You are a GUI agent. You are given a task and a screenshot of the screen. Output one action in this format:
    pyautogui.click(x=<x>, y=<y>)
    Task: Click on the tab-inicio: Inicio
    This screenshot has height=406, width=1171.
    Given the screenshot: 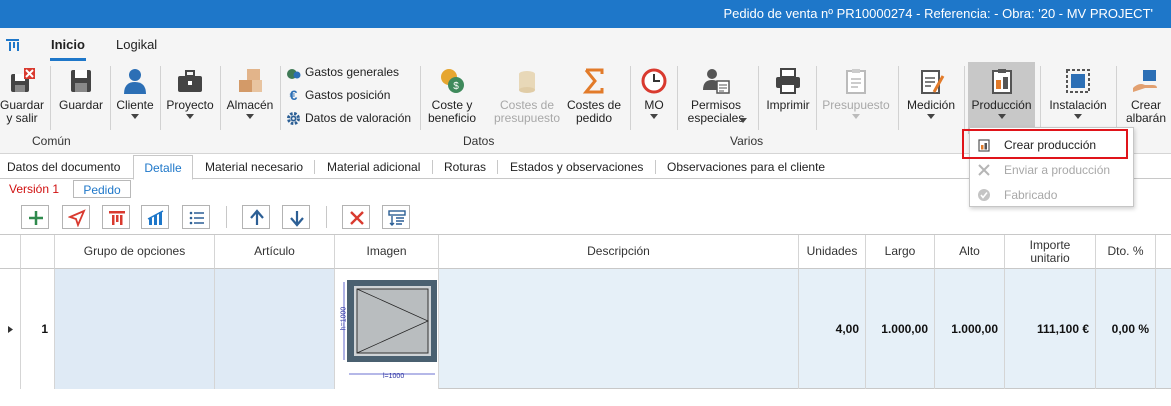 What is the action you would take?
    pyautogui.click(x=68, y=49)
    